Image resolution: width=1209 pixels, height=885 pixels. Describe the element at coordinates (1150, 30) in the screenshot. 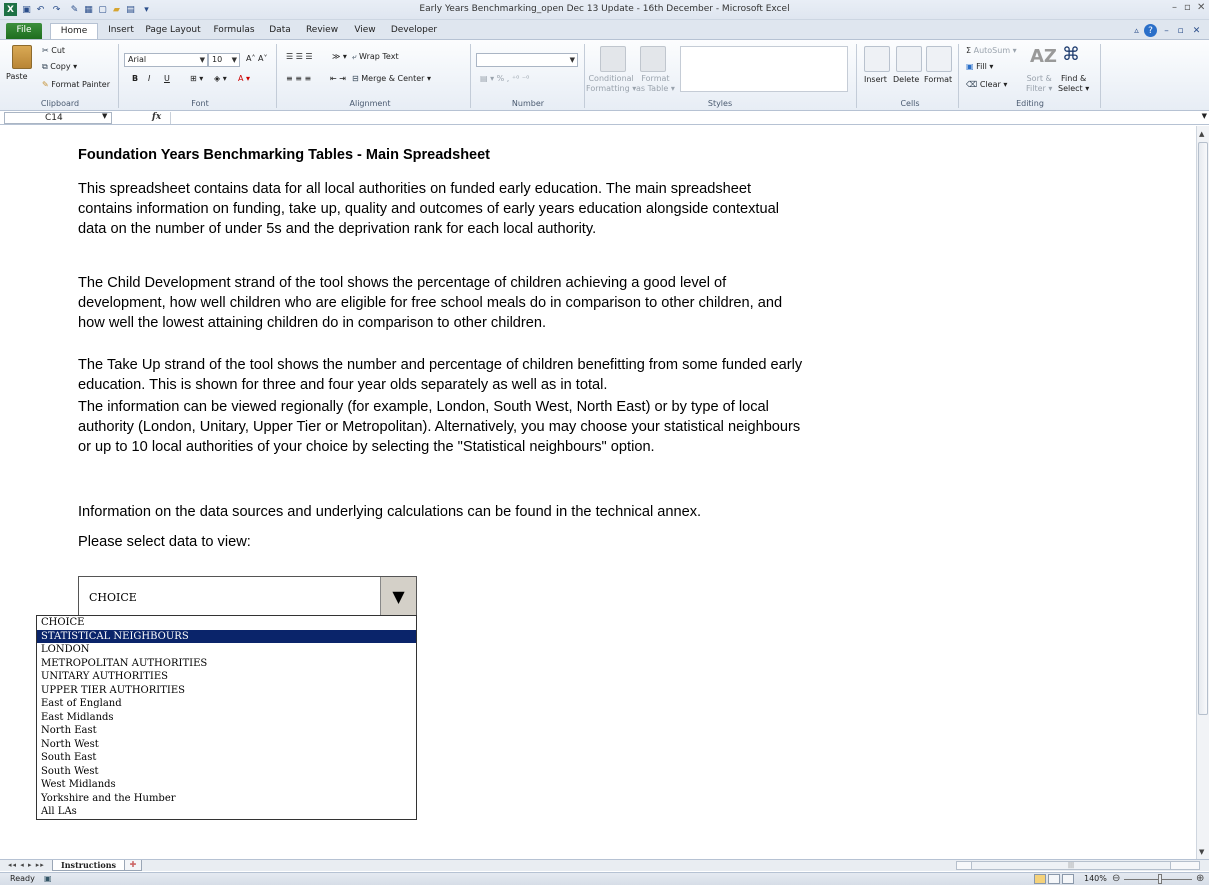

I see `help-icon: ?` at that location.